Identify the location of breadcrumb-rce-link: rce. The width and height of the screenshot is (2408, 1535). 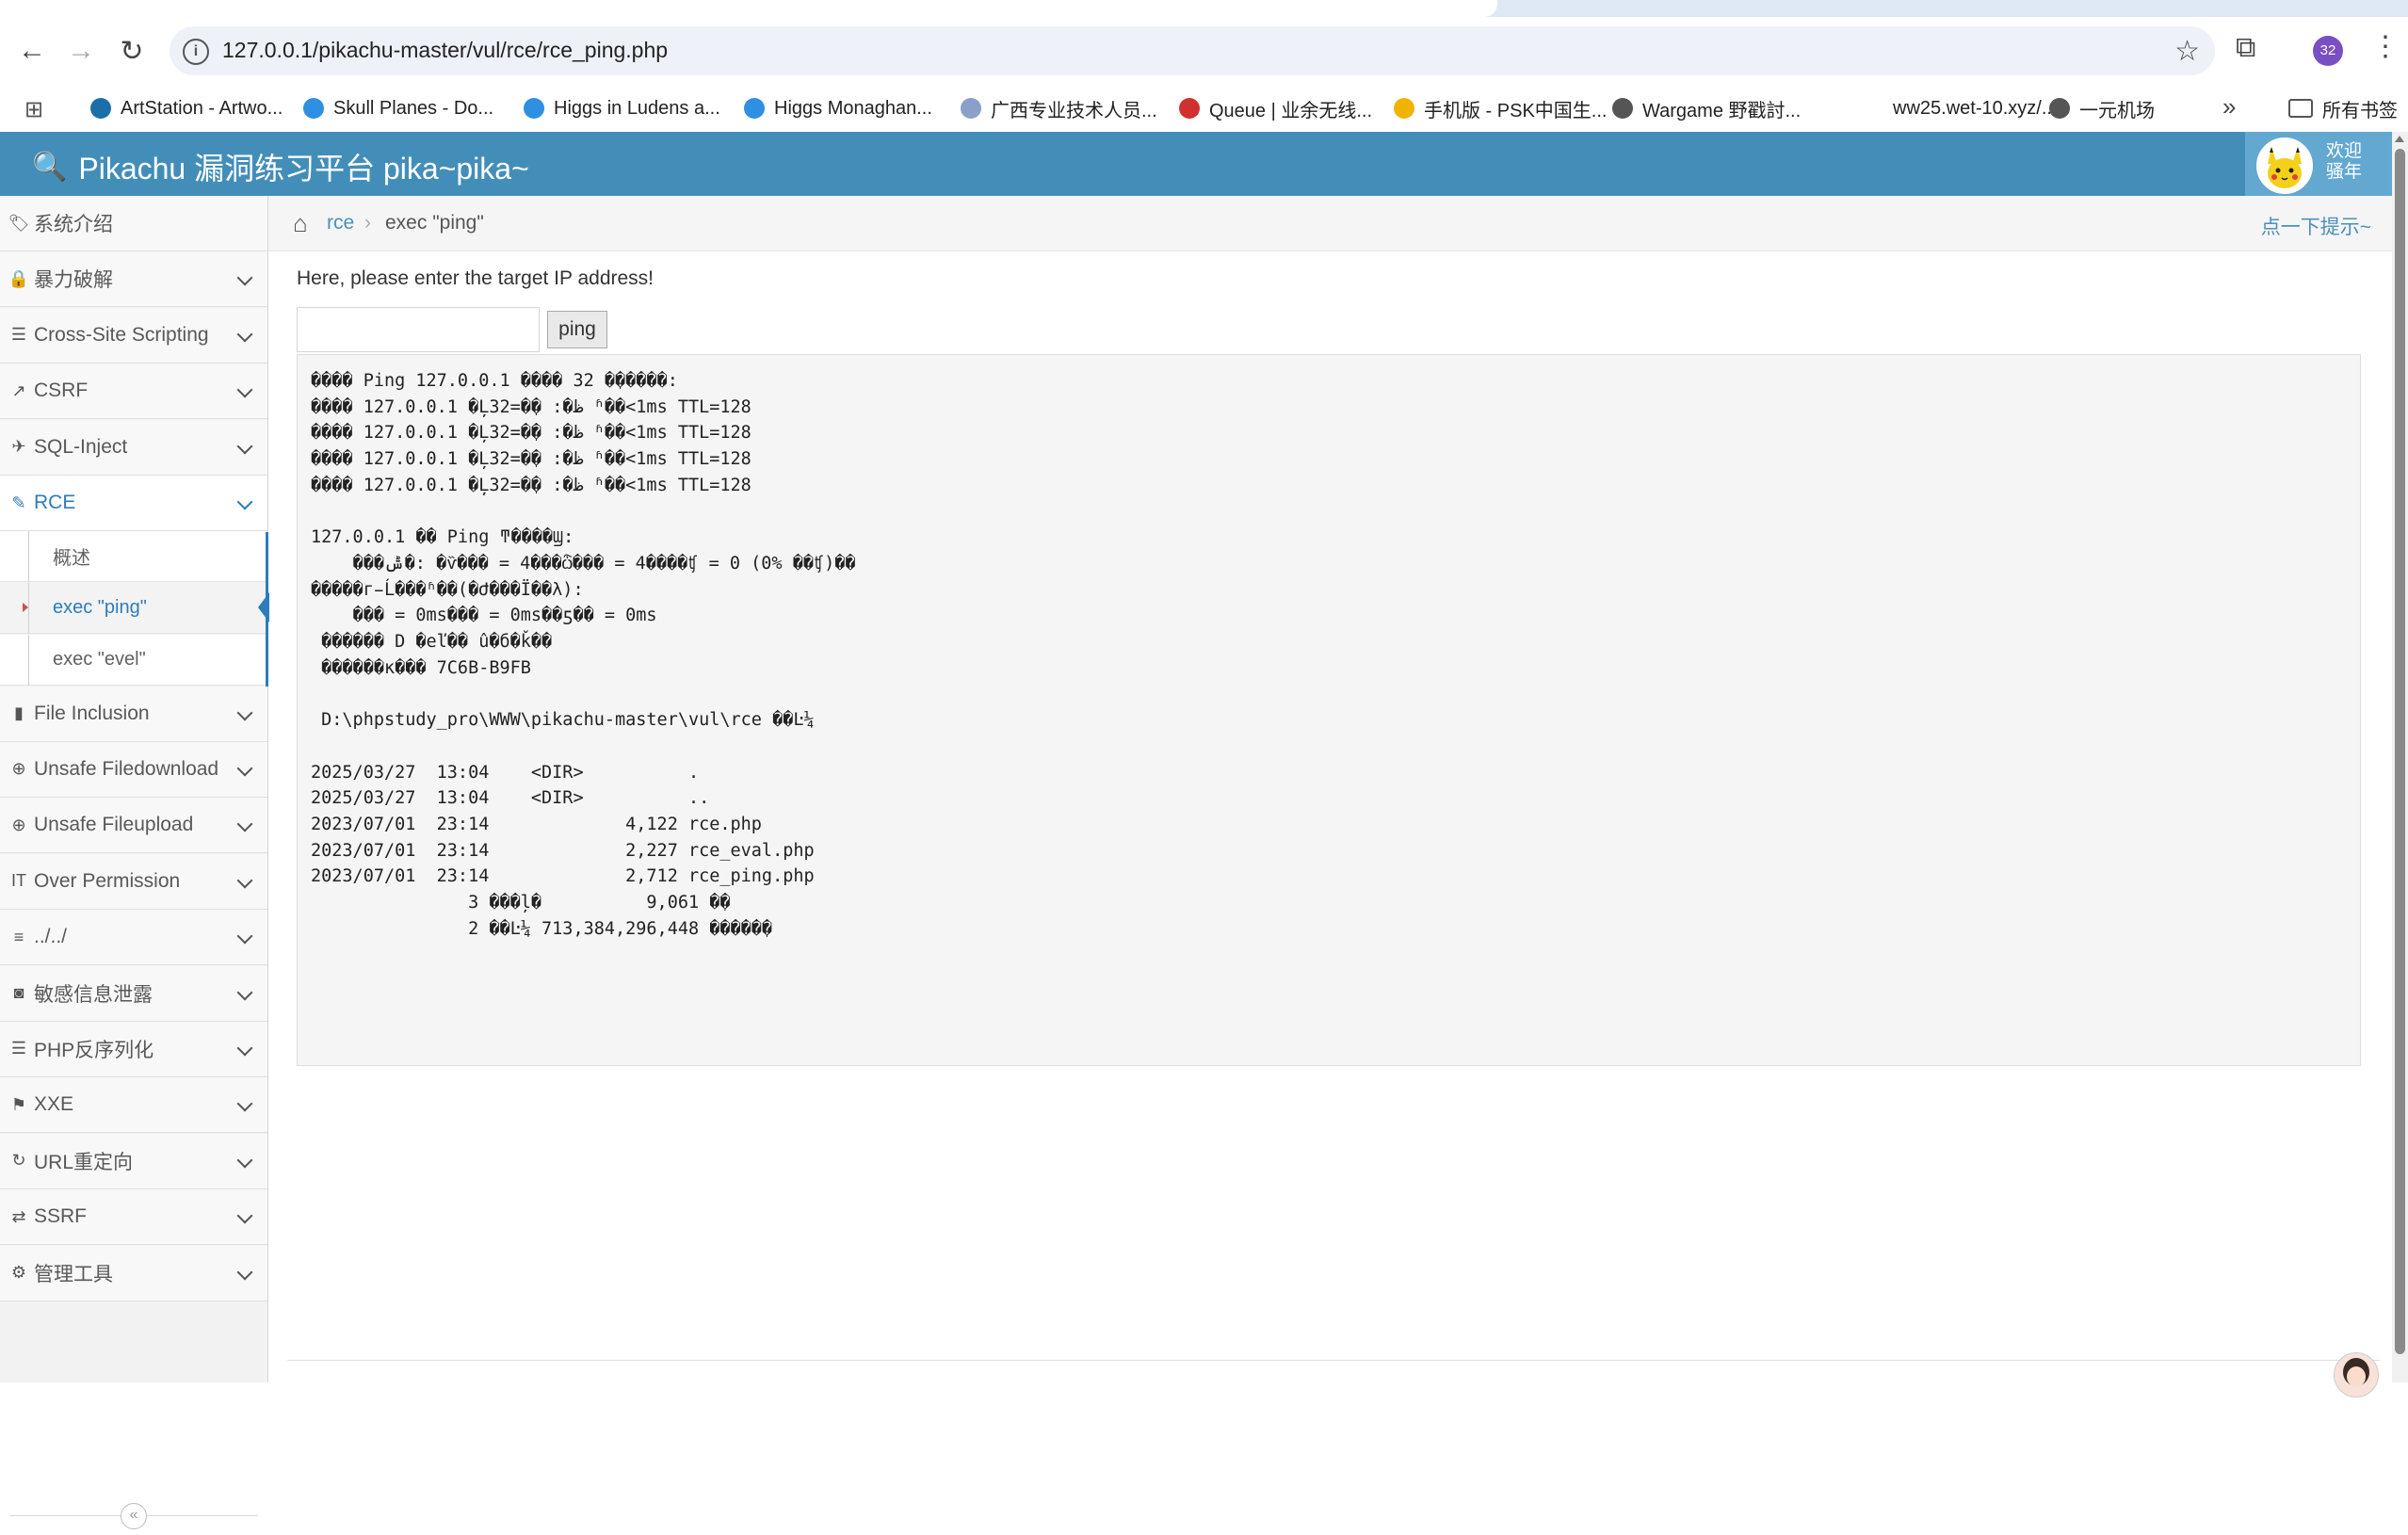
(340, 223).